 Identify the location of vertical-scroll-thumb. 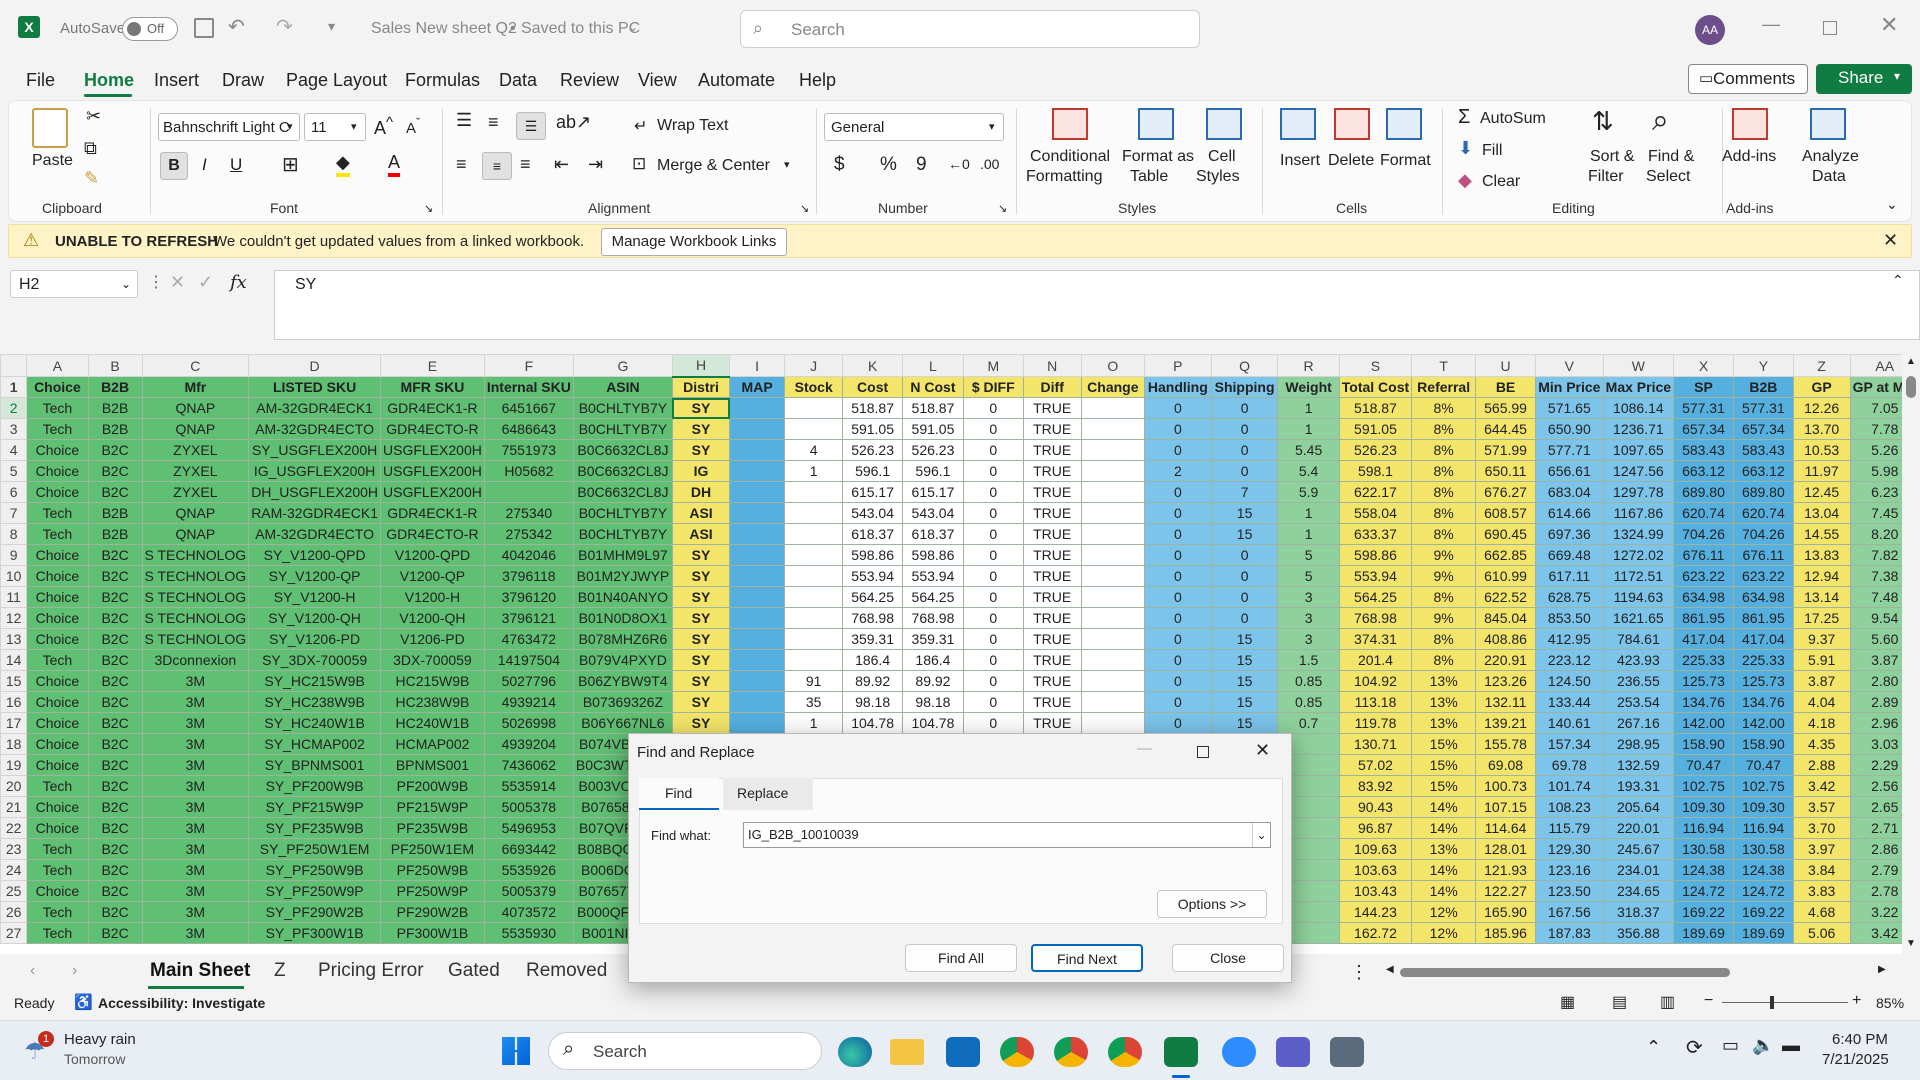
(1911, 387).